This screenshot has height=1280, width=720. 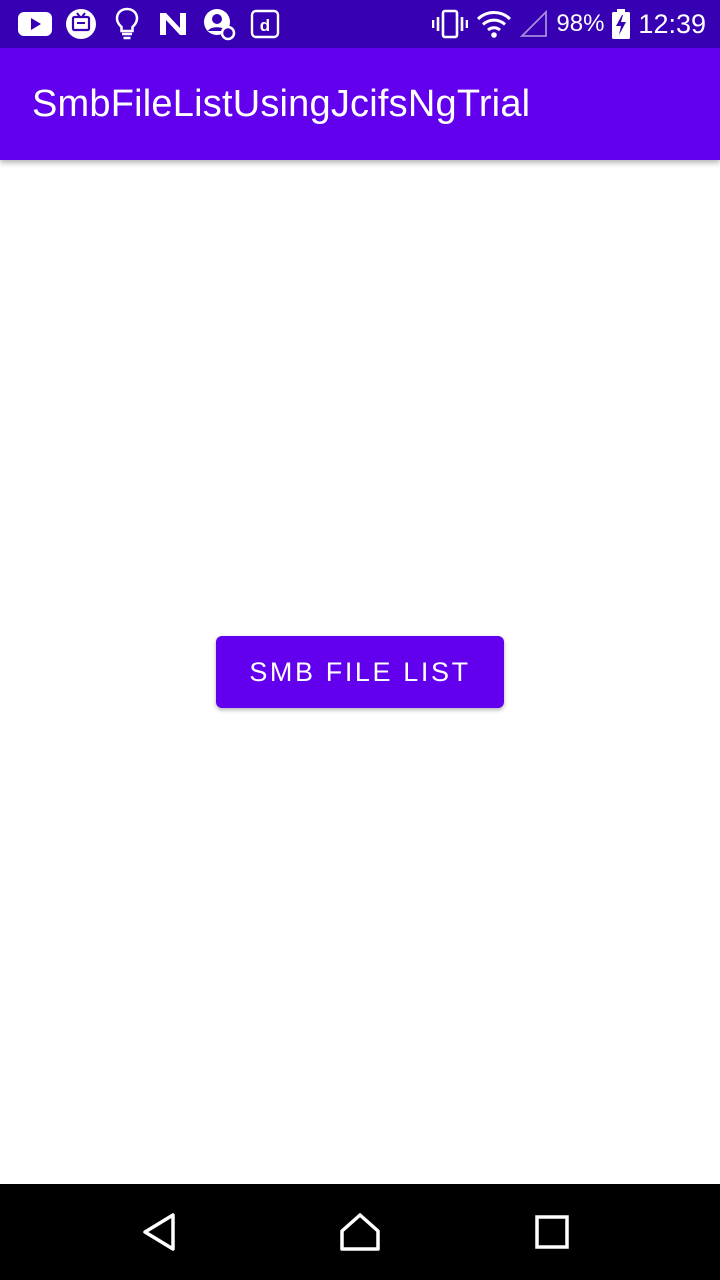 What do you see at coordinates (621, 24) in the screenshot?
I see `battery-charging-icon` at bounding box center [621, 24].